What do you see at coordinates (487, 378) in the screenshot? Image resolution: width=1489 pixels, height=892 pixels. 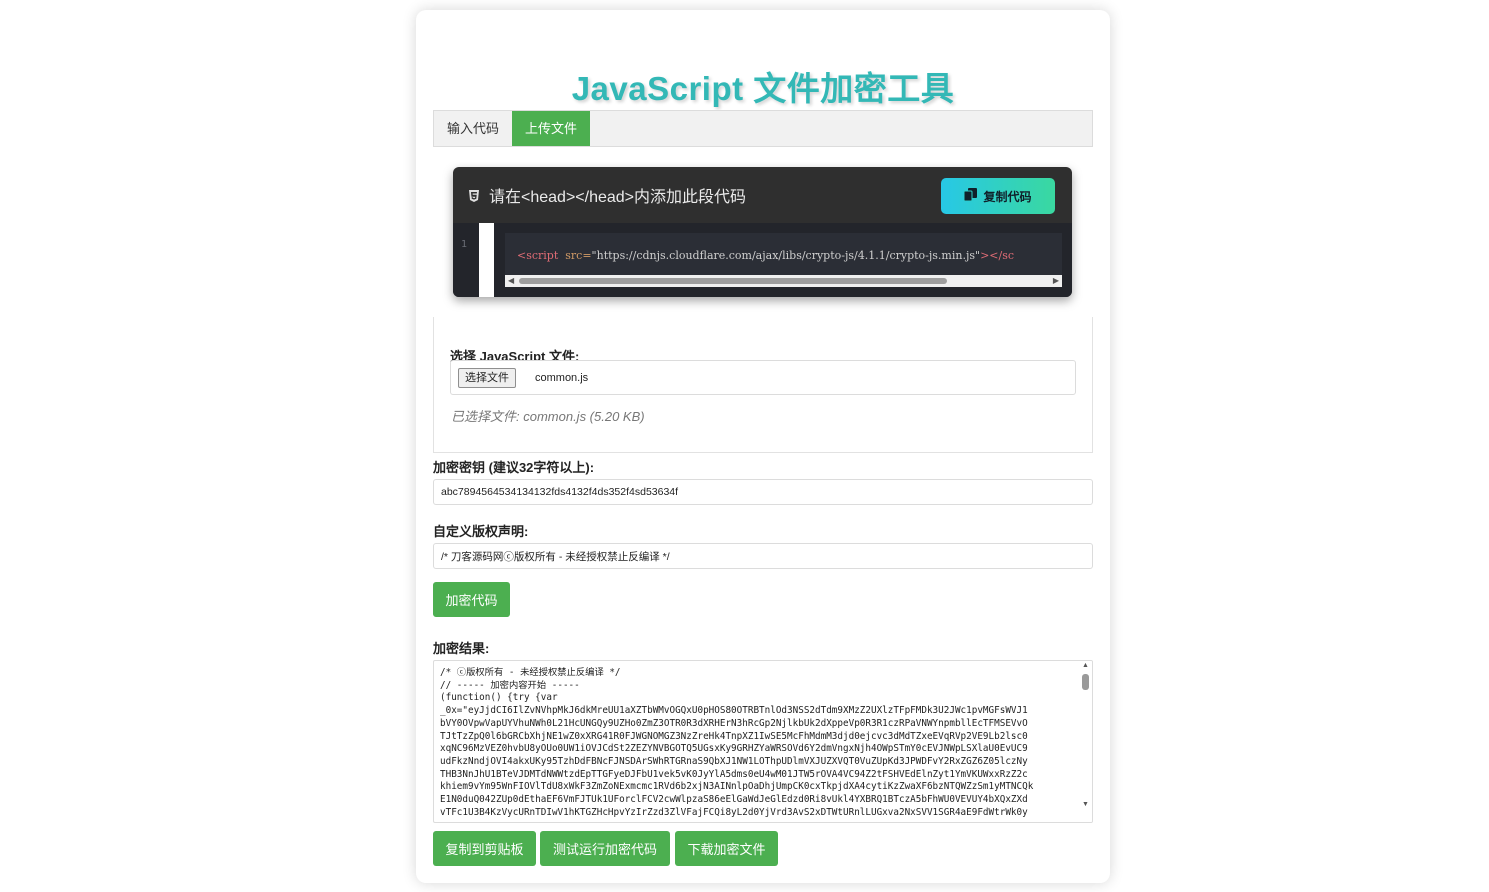 I see `choose-file-button: 选择文件` at bounding box center [487, 378].